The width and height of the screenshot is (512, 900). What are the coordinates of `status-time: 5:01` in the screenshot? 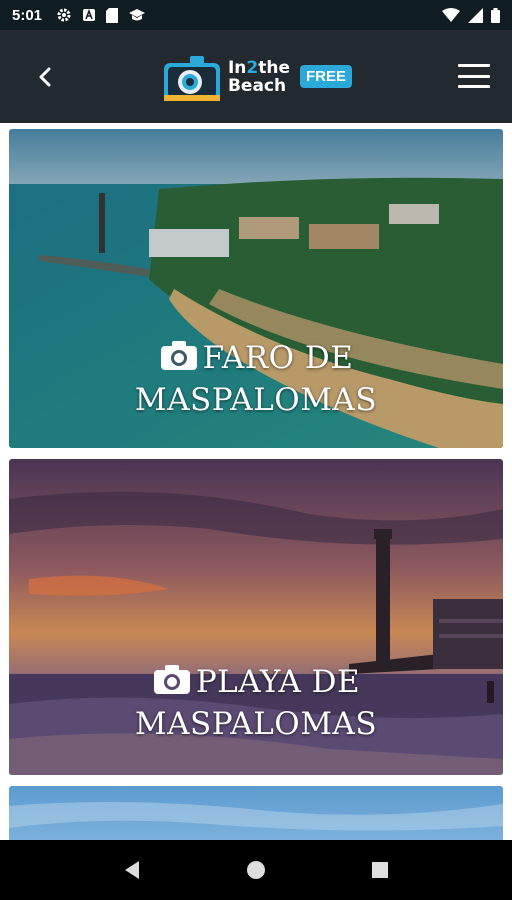 It's located at (27, 15).